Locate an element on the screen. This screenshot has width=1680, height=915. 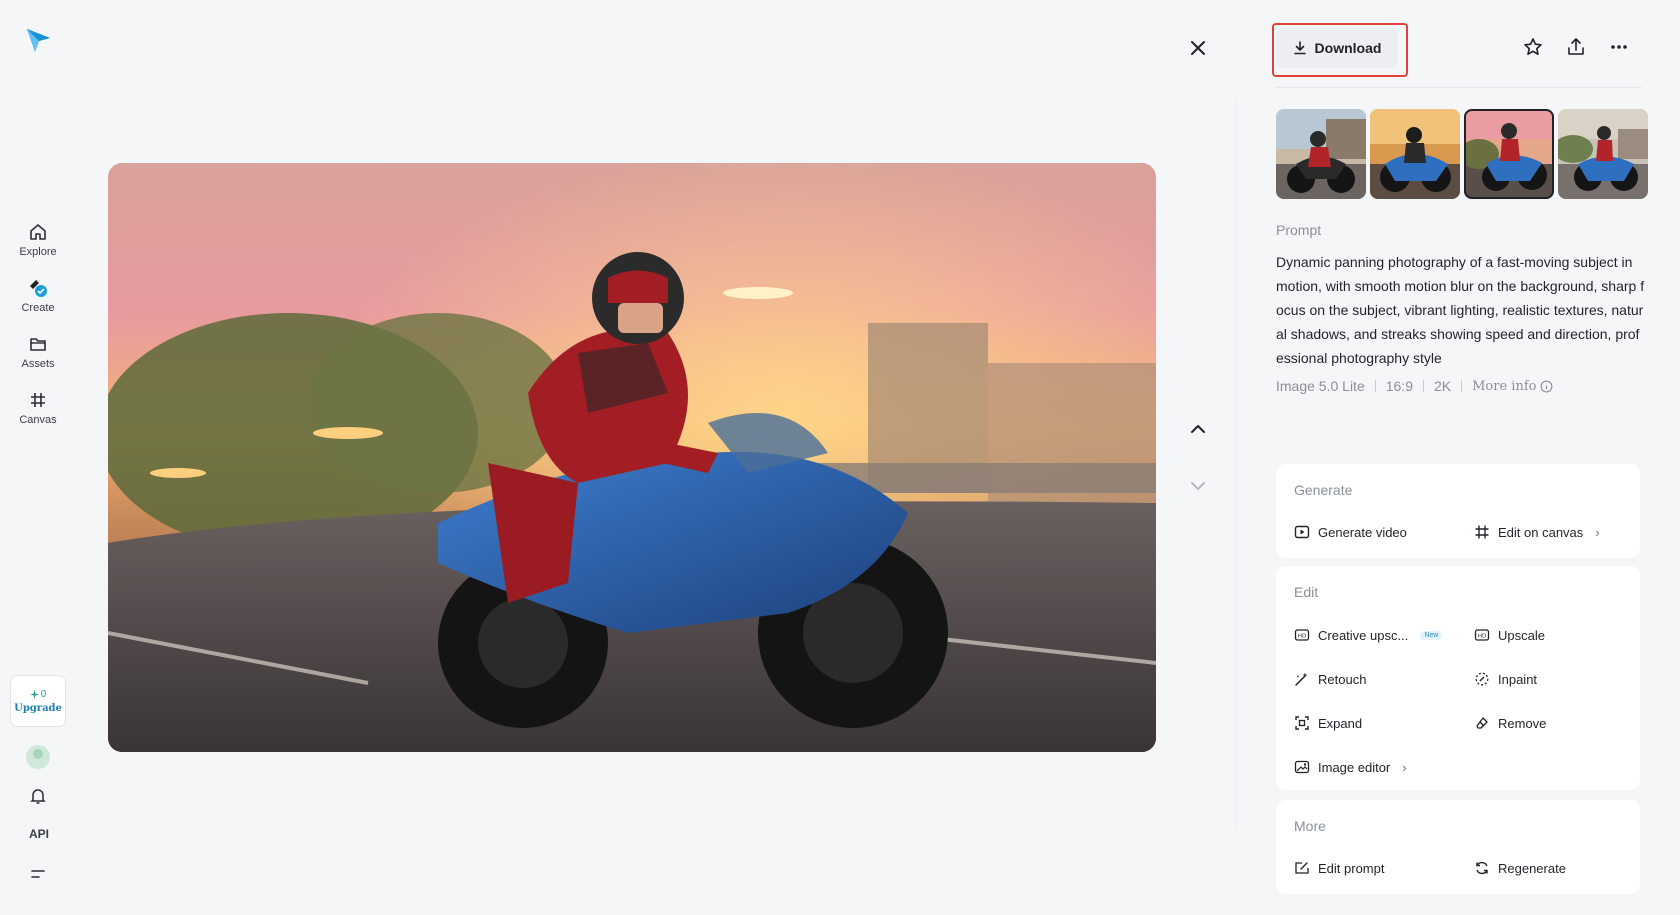
aspect-ratio: 16:9 is located at coordinates (1399, 386).